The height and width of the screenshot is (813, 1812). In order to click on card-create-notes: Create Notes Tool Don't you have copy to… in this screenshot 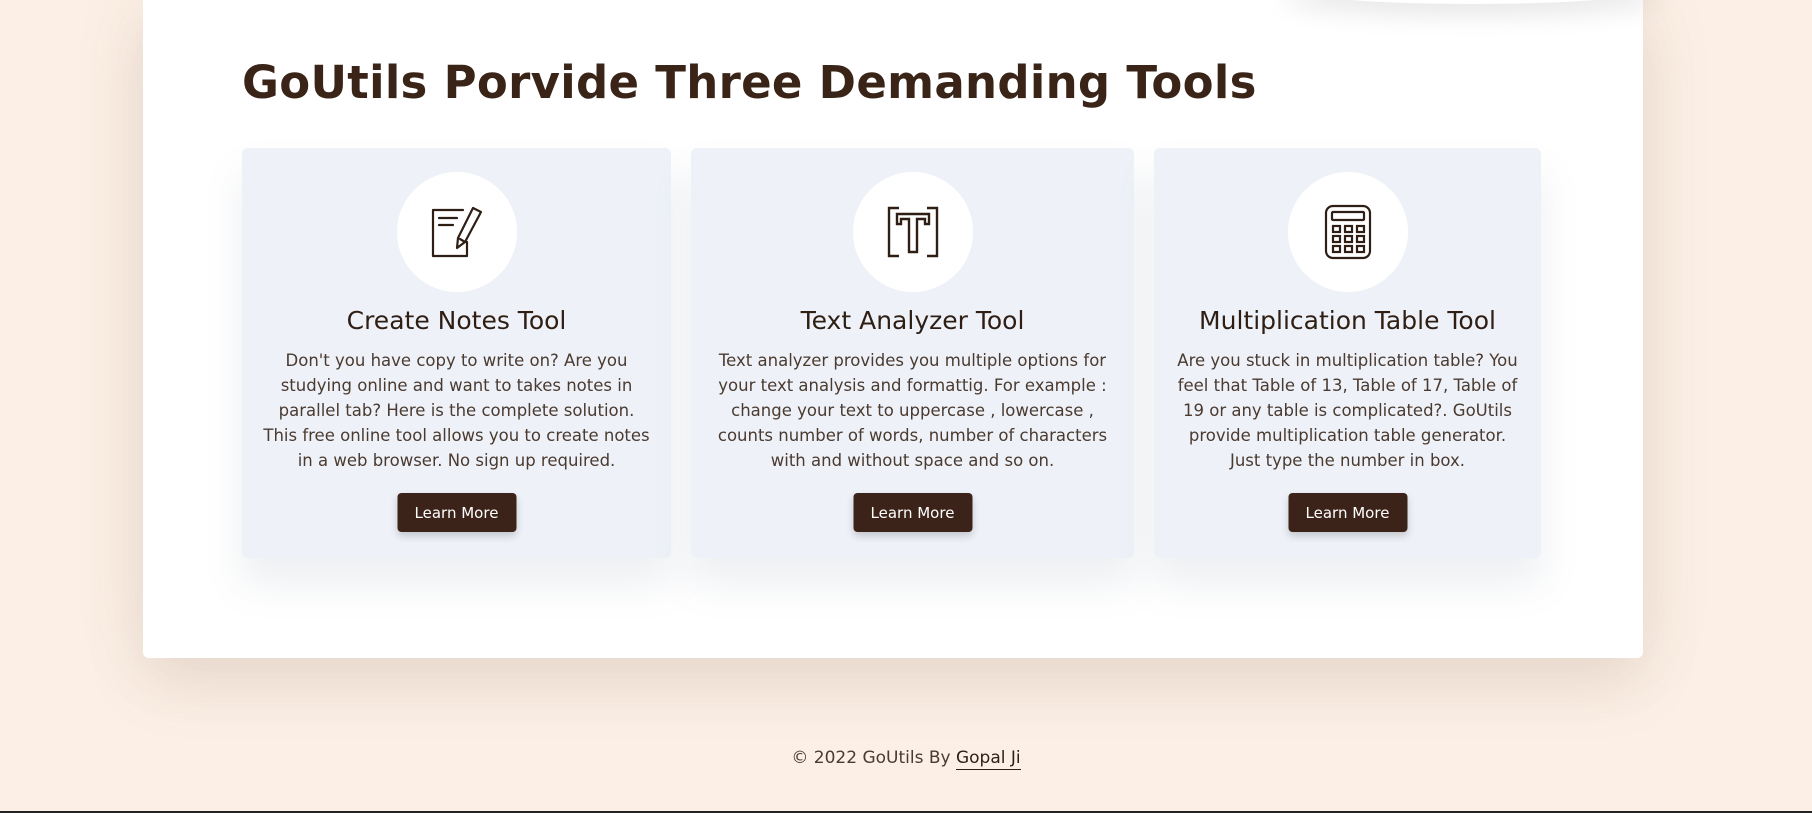, I will do `click(456, 353)`.